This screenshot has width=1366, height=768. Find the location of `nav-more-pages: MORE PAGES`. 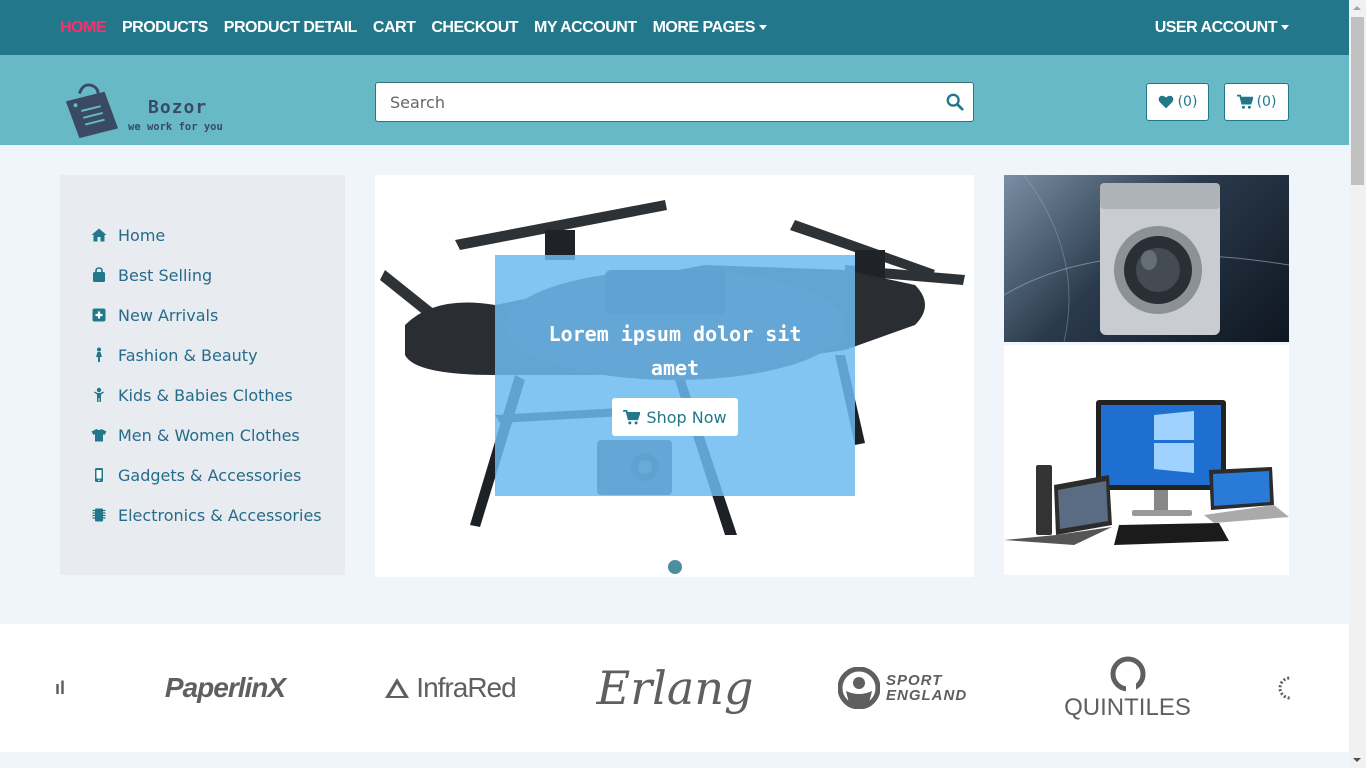

nav-more-pages: MORE PAGES is located at coordinates (710, 28).